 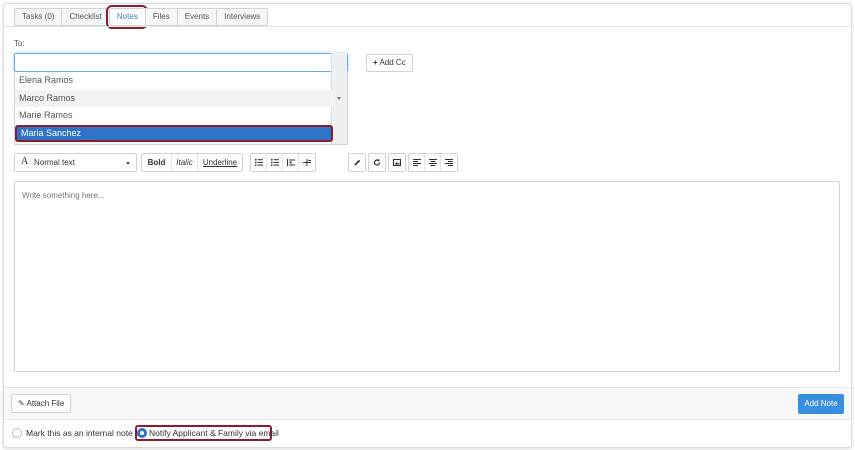 I want to click on add-cc-button: + Add Cc, so click(x=389, y=63).